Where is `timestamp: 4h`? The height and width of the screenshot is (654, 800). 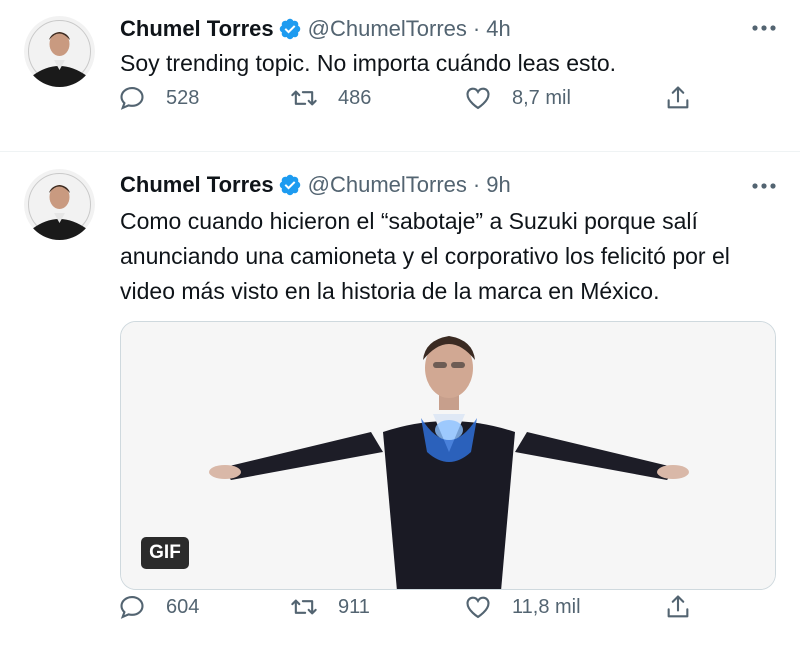 timestamp: 4h is located at coordinates (498, 29).